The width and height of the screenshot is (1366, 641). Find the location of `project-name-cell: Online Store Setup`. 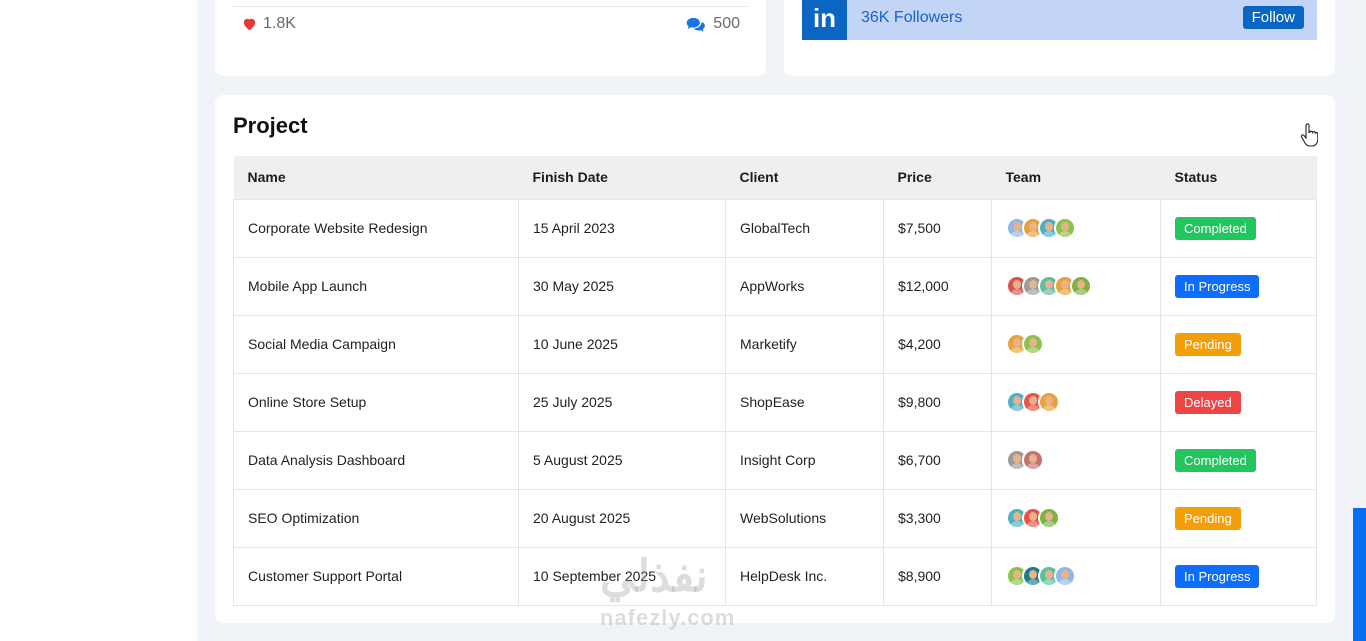

project-name-cell: Online Store Setup is located at coordinates (376, 402).